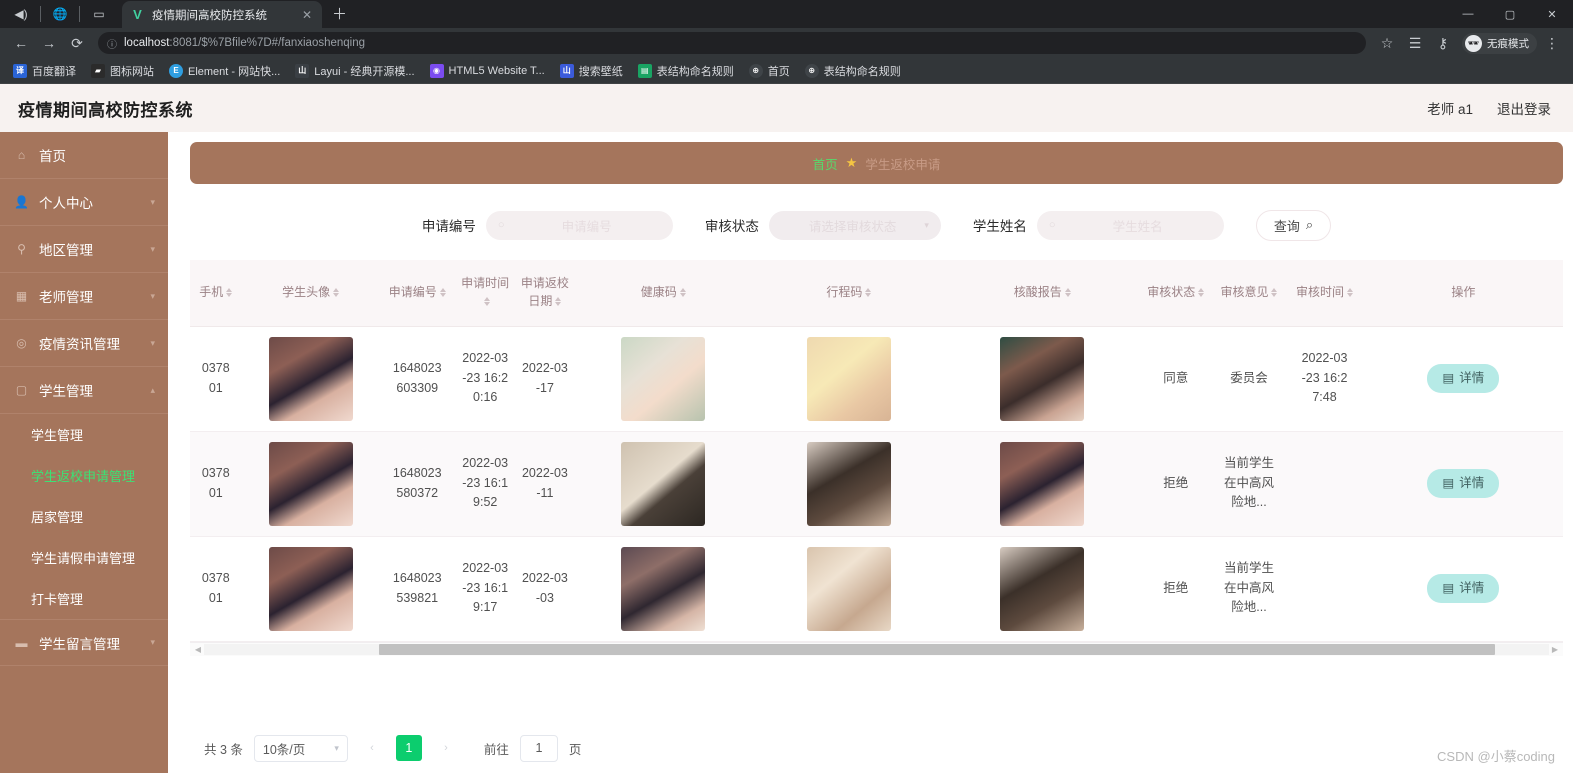 Image resolution: width=1573 pixels, height=775 pixels. Describe the element at coordinates (198, 649) in the screenshot. I see `scroll-left-icon: ◀` at that location.